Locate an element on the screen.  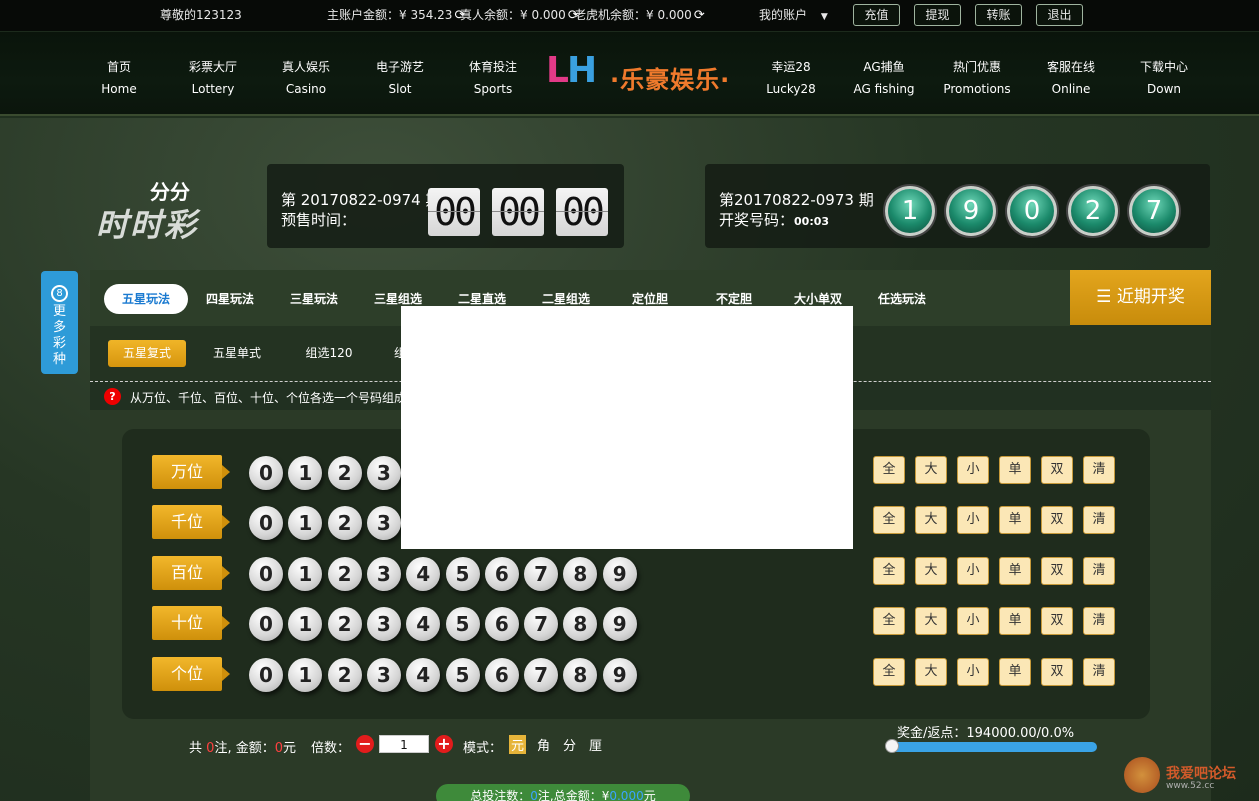
nav-slot: 电子游艺 Slot is located at coordinates (400, 78).